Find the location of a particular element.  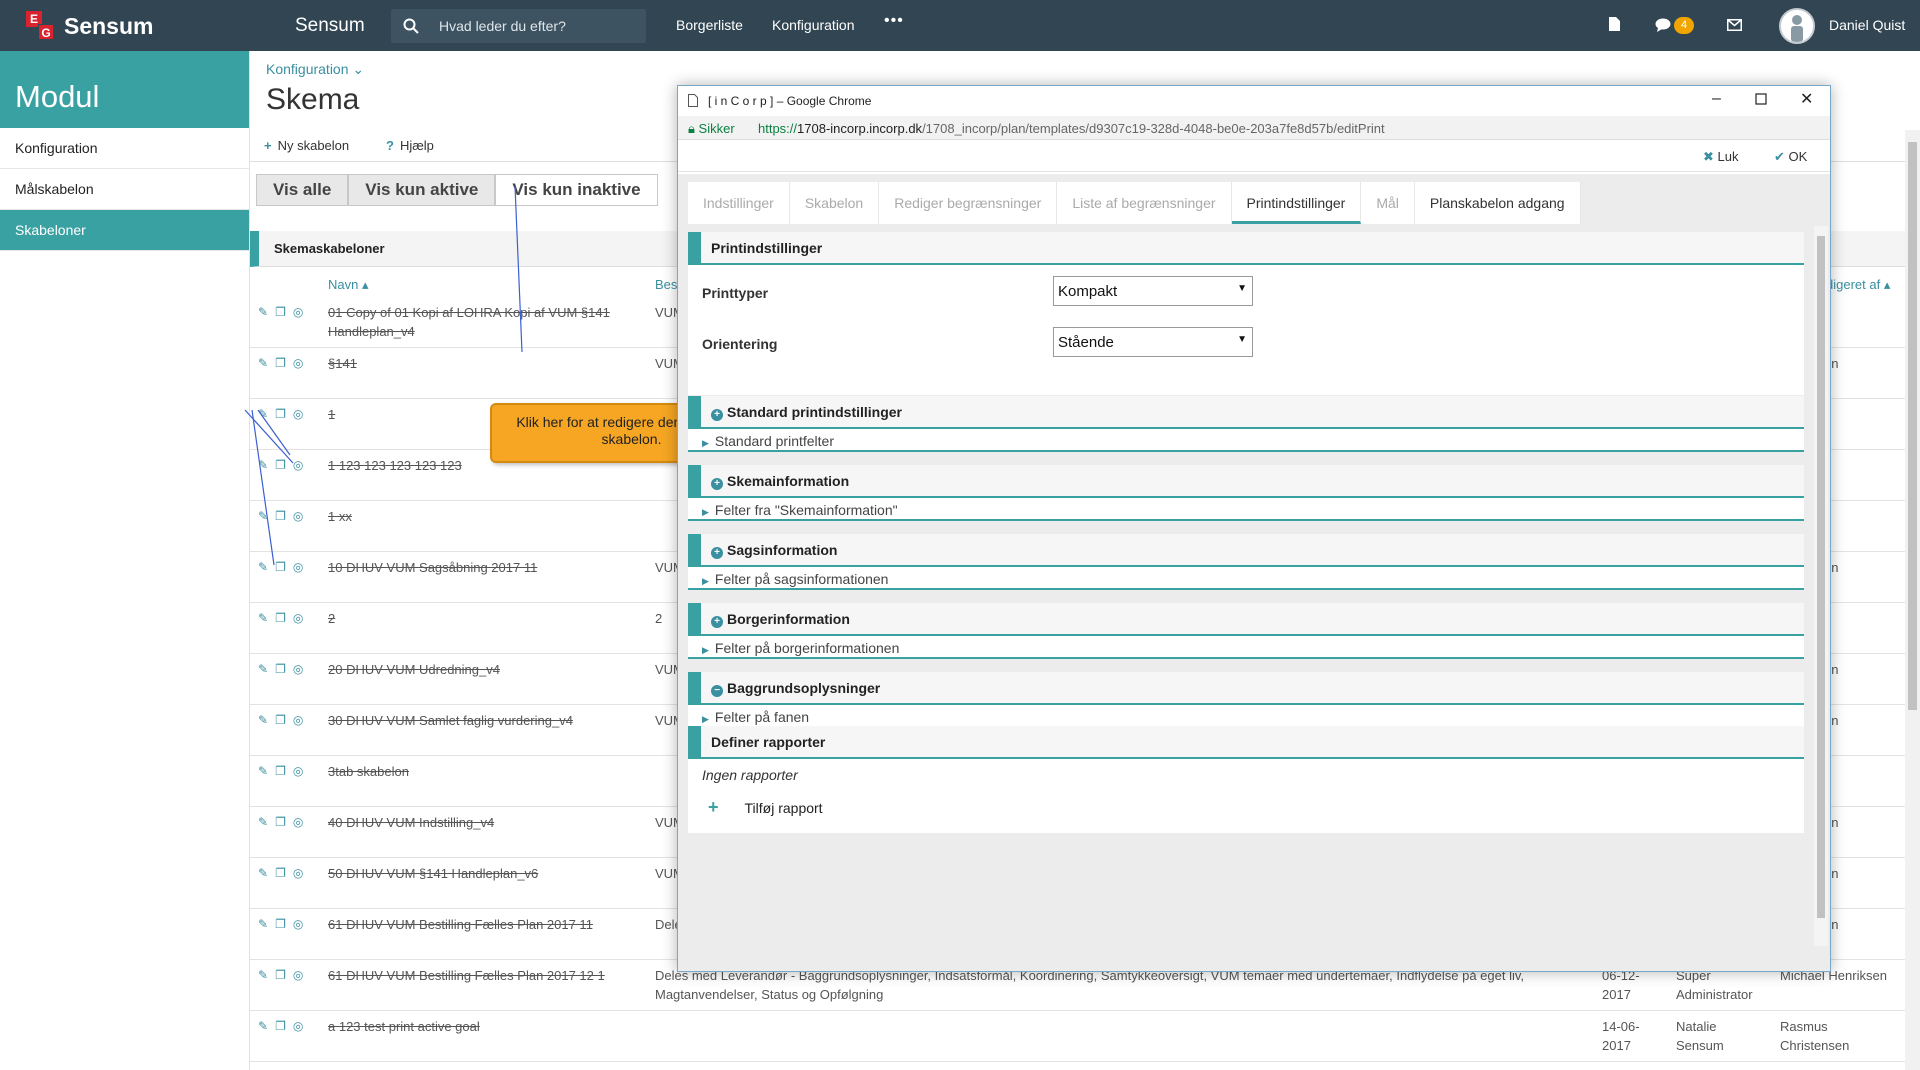

tab-rediger-begraensninger: Rediger begrænsninger is located at coordinates (968, 203).